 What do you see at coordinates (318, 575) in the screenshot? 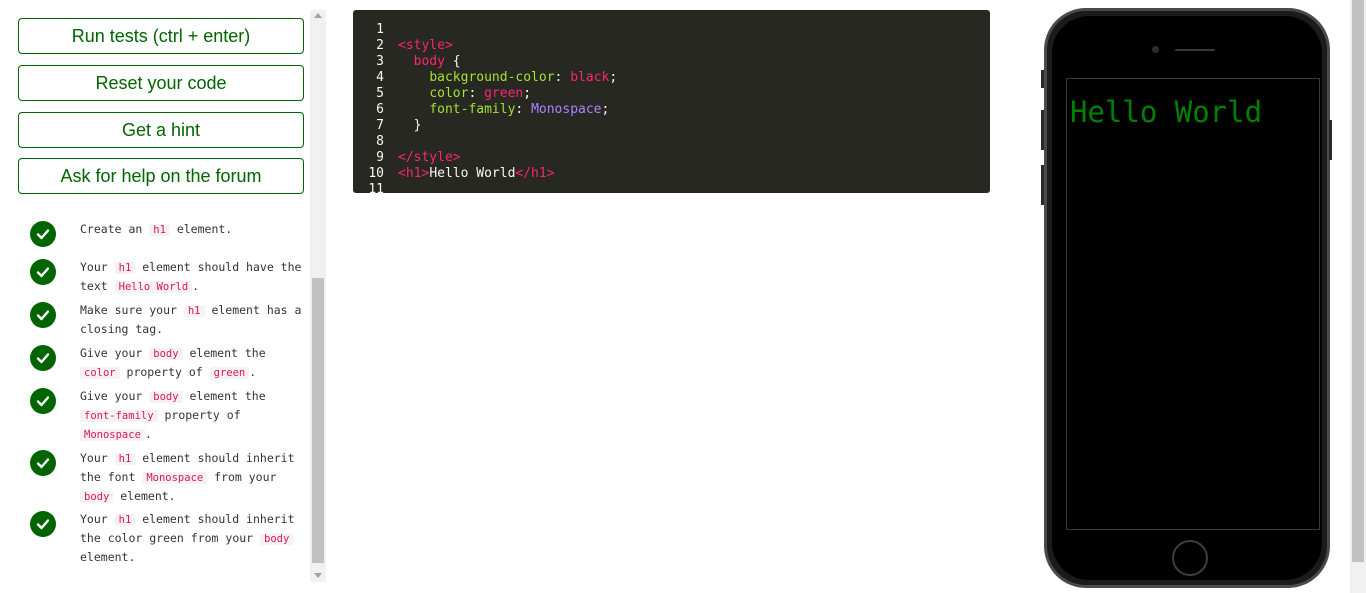
I see `scroll-down-icon` at bounding box center [318, 575].